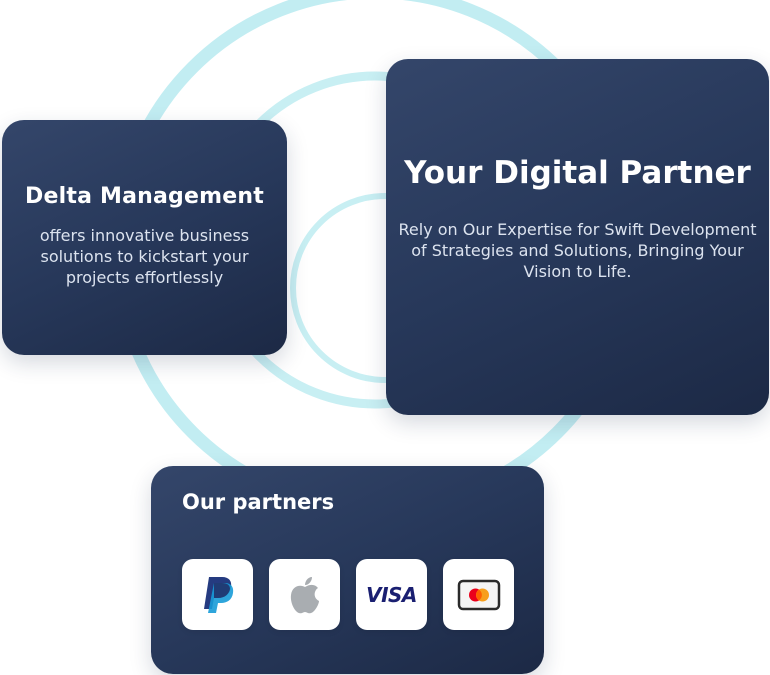 This screenshot has height=675, width=770. I want to click on visa-logo-tile: VISA, so click(391, 594).